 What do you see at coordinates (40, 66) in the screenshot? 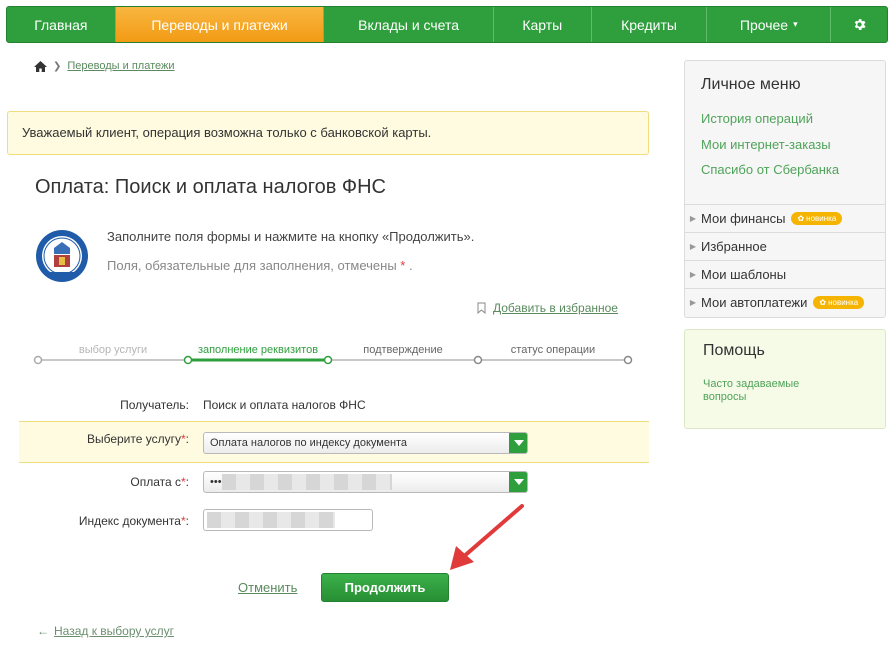
I see `home-icon` at bounding box center [40, 66].